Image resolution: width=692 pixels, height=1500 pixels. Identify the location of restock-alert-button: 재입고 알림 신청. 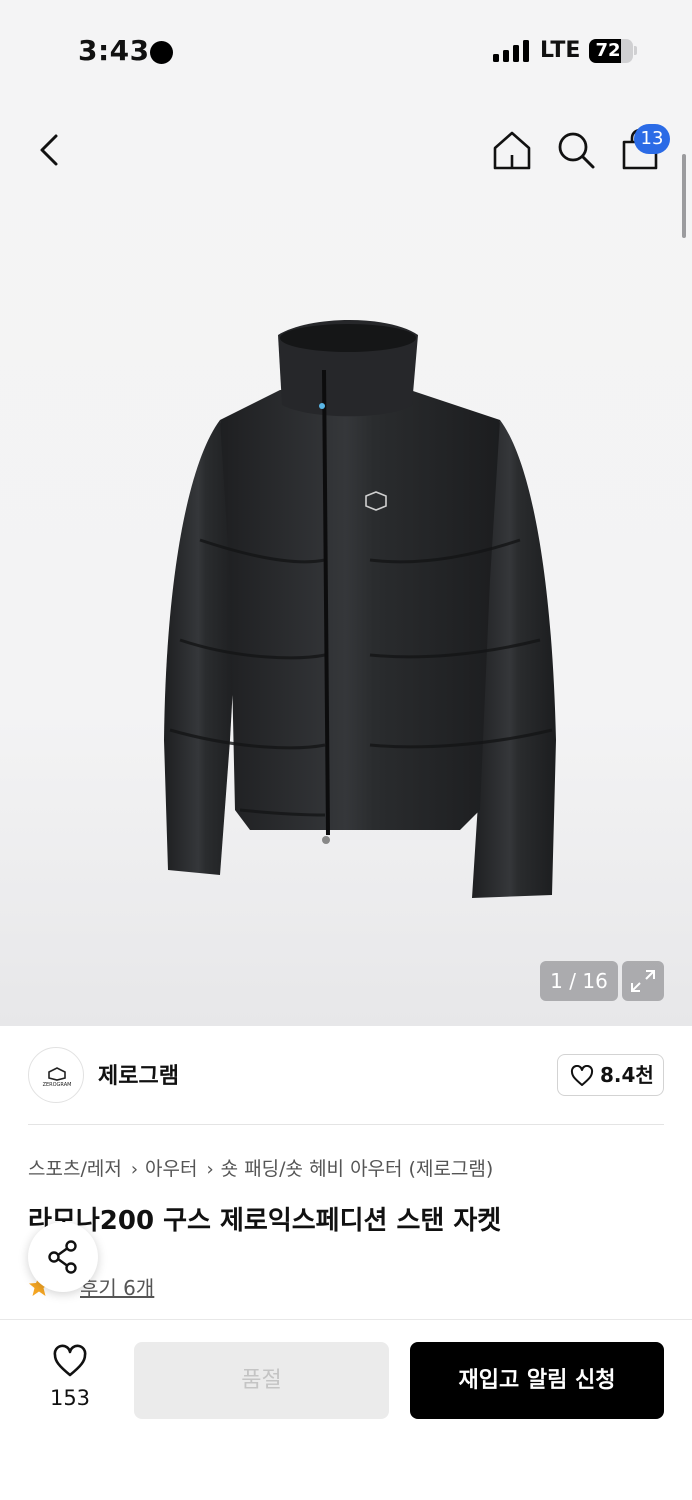
(537, 1380).